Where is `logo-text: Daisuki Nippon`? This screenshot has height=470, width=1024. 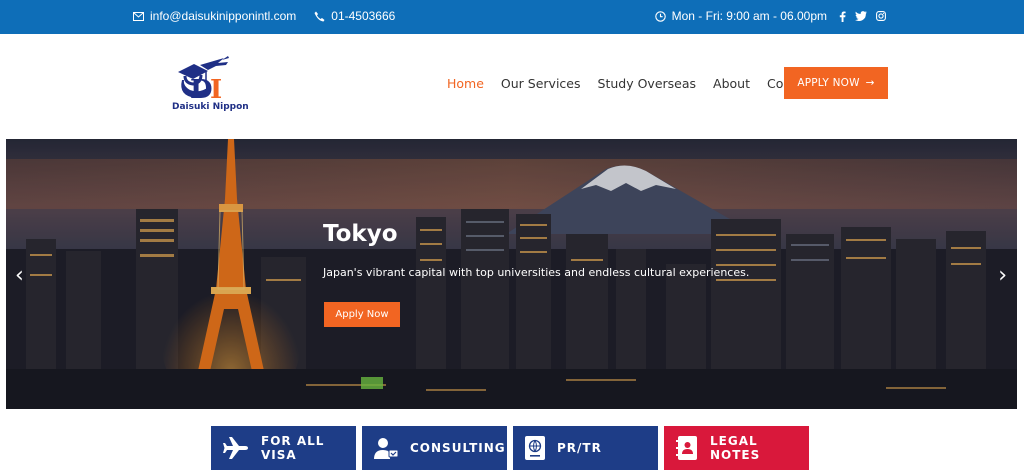 logo-text: Daisuki Nippon is located at coordinates (210, 107).